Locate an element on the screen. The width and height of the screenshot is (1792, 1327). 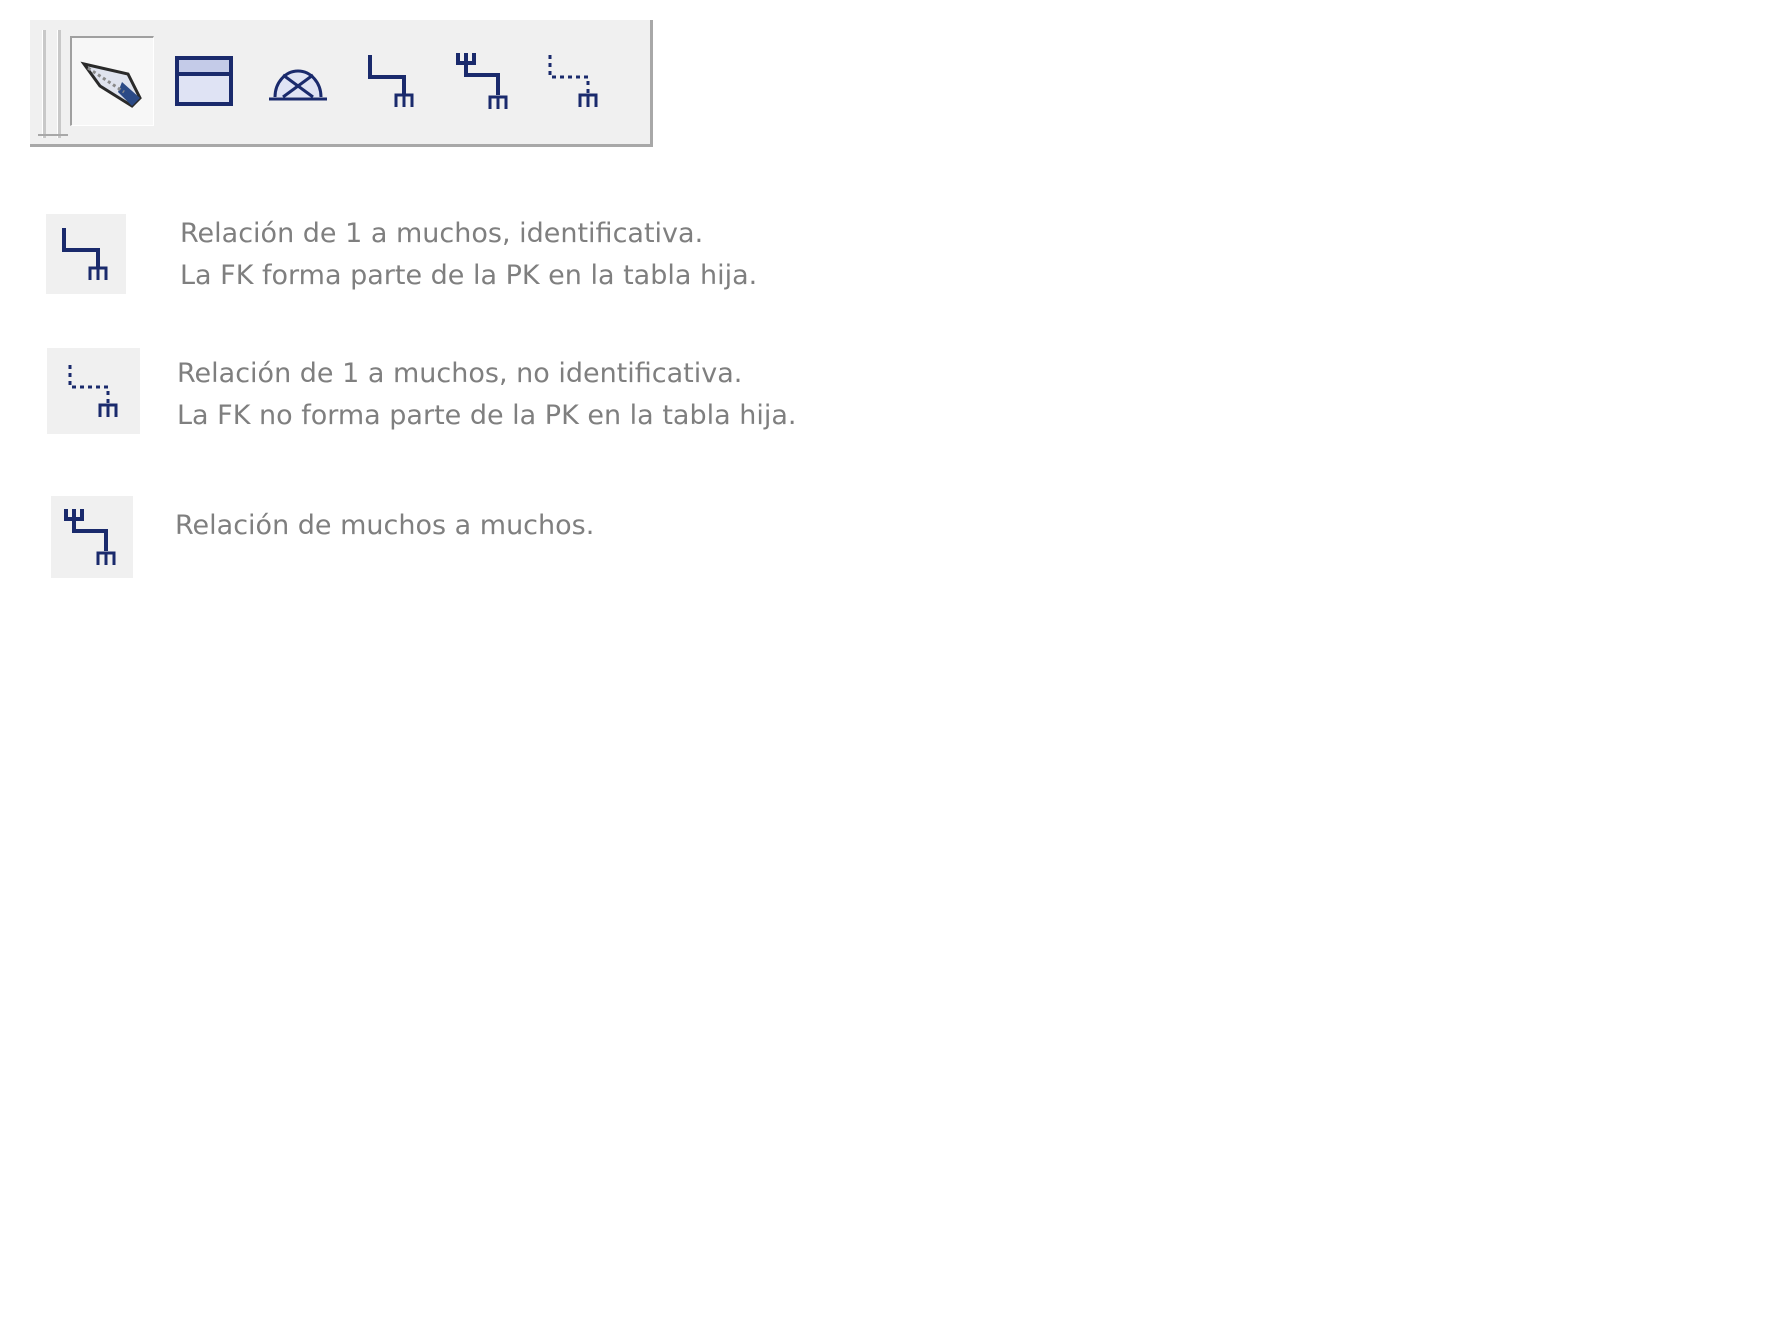
legend-identifying-icon-box is located at coordinates (86, 254).